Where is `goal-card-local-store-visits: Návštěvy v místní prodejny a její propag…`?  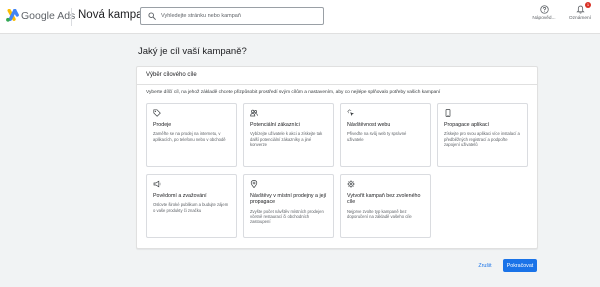
goal-card-local-store-visits: Návštěvy v místní prodejny a její propag… is located at coordinates (288, 206).